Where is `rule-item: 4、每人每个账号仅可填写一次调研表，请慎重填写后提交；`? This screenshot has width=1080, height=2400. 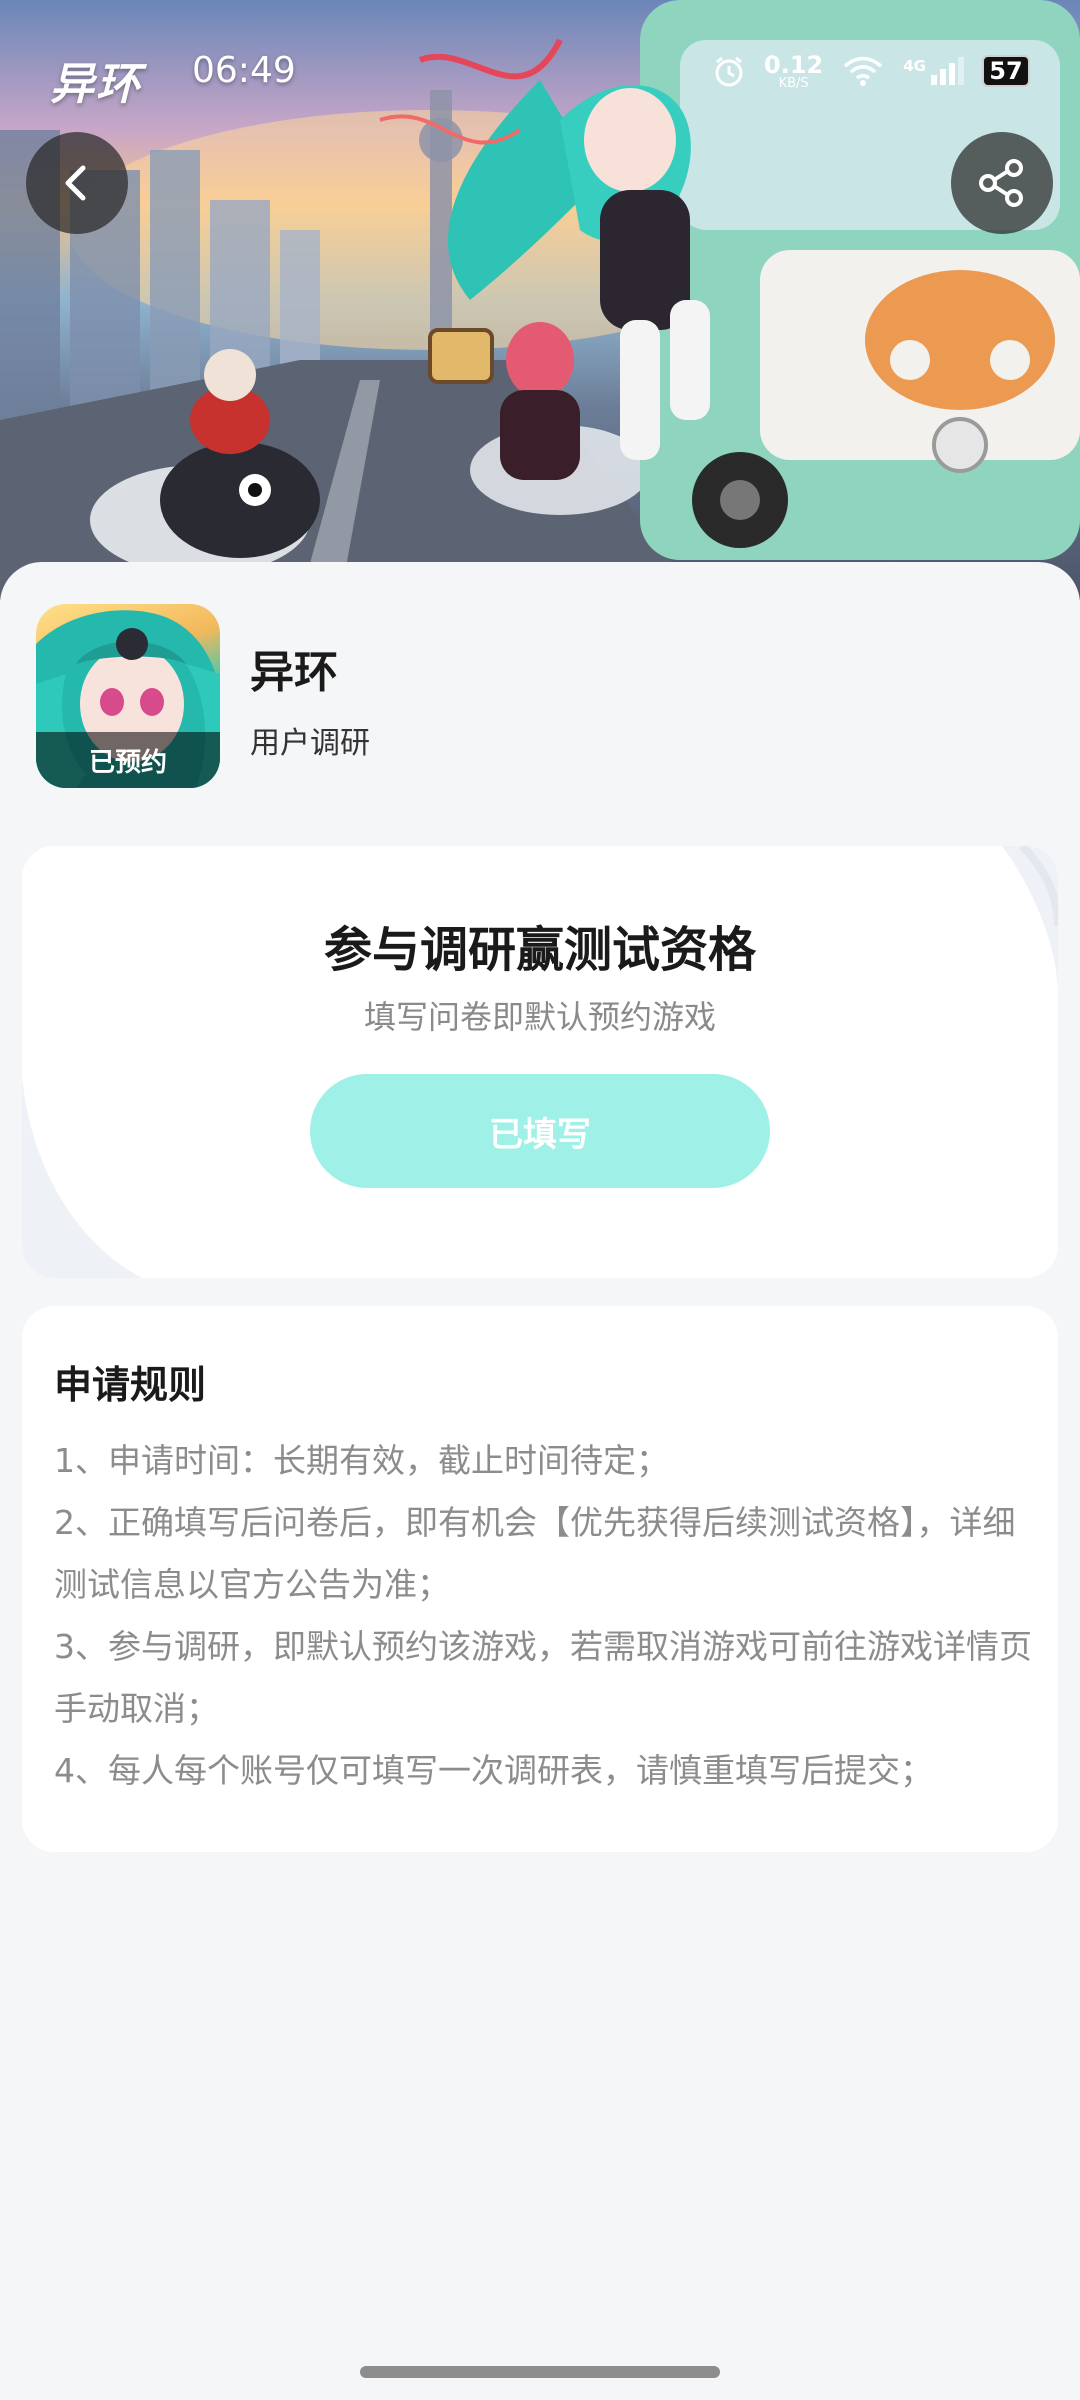 rule-item: 4、每人每个账号仅可填写一次调研表，请慎重填写后提交； is located at coordinates (493, 1770).